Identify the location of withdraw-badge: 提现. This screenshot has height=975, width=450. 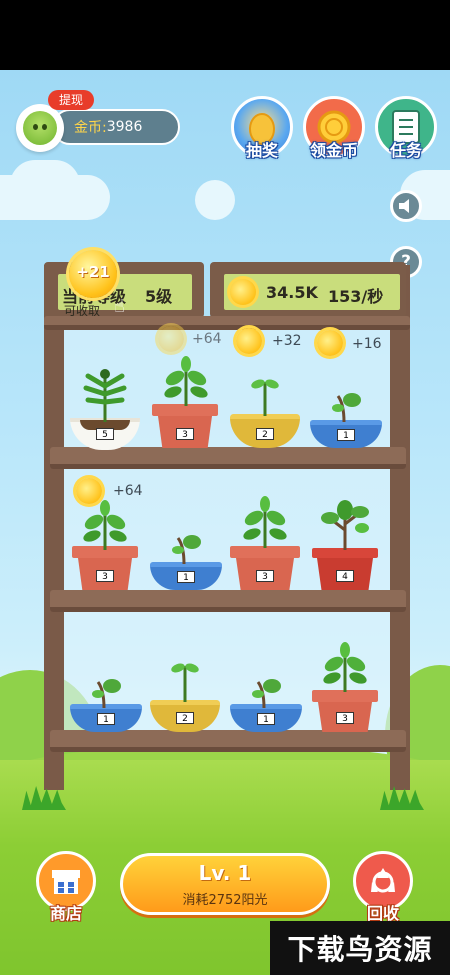
(71, 100).